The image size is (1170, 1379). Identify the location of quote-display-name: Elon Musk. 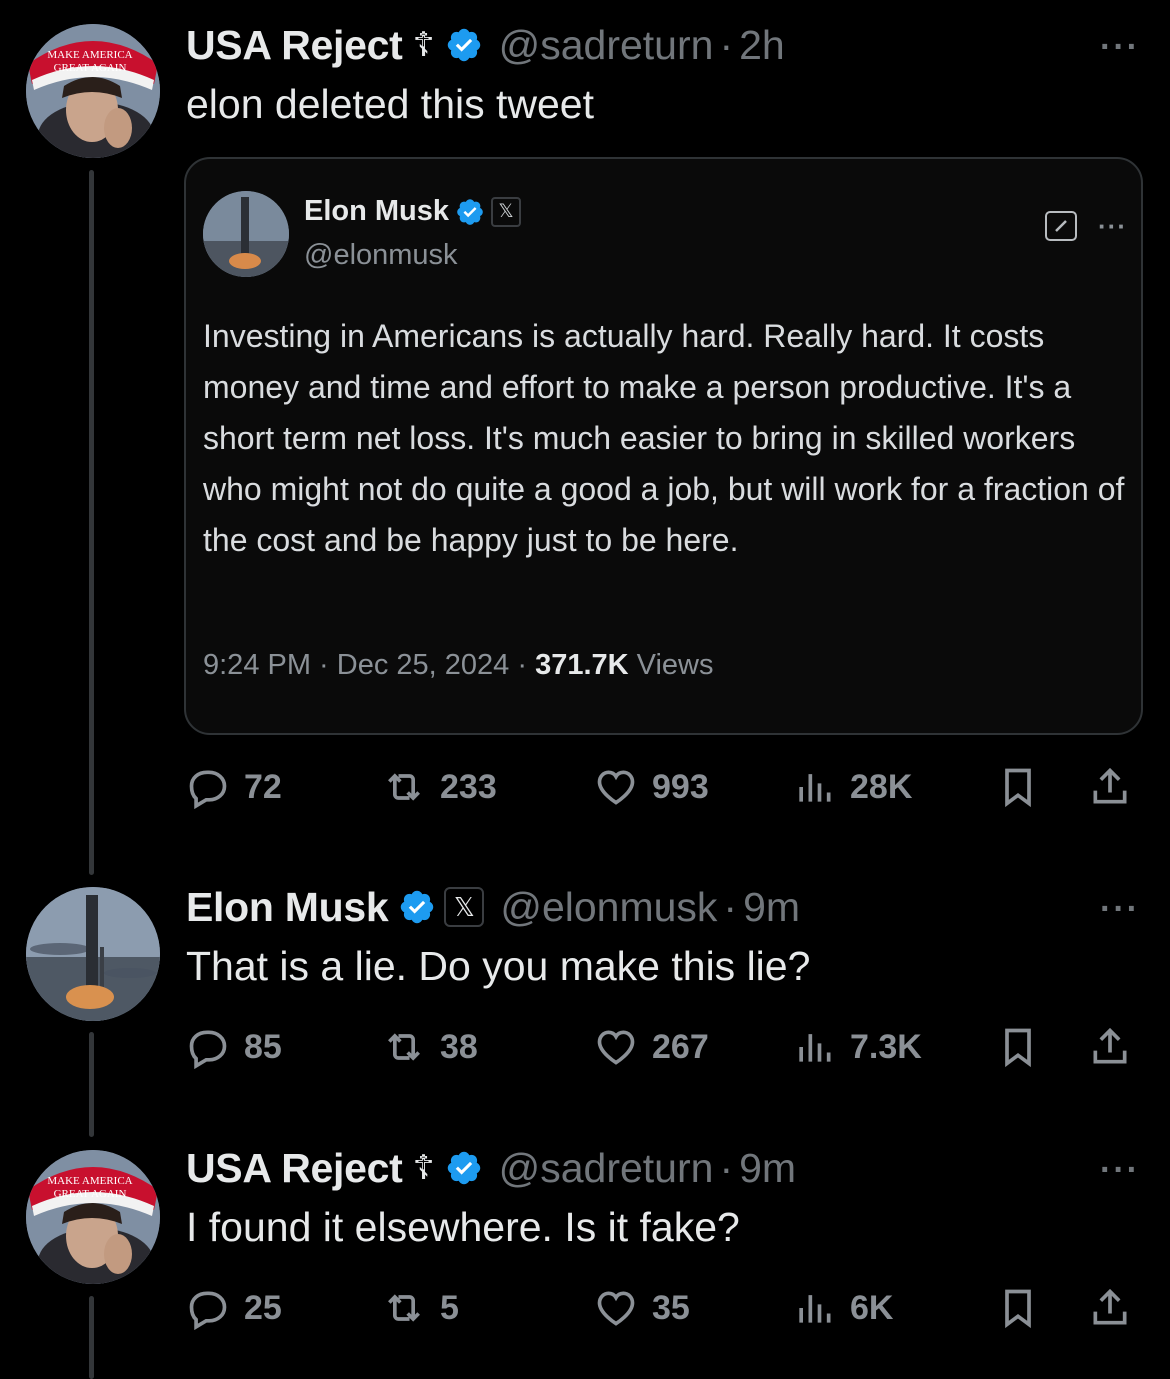
(377, 211).